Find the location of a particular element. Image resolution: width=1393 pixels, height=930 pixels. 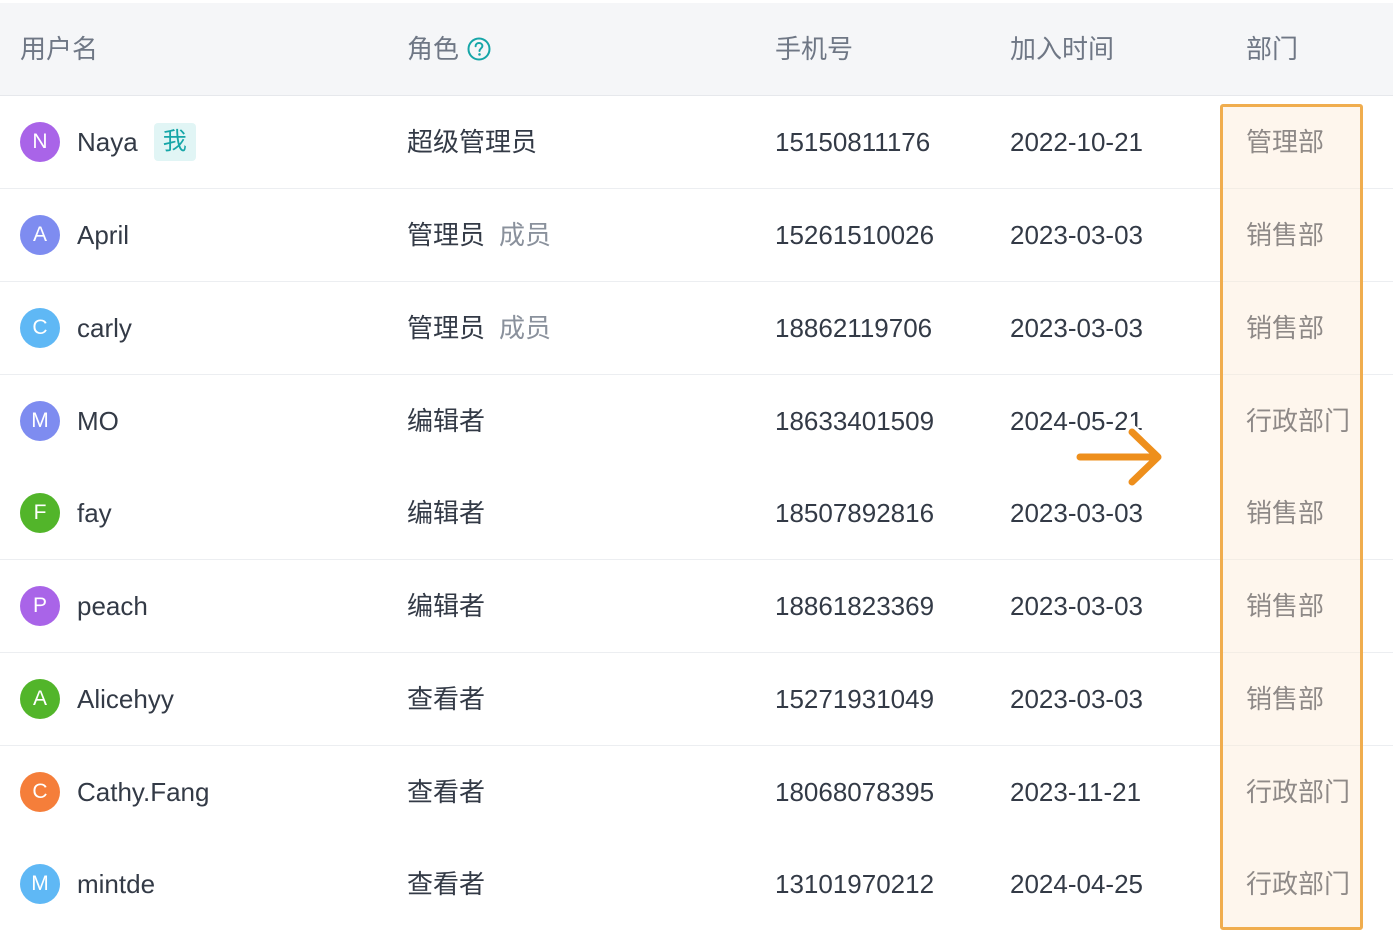

help-icon is located at coordinates (479, 49).